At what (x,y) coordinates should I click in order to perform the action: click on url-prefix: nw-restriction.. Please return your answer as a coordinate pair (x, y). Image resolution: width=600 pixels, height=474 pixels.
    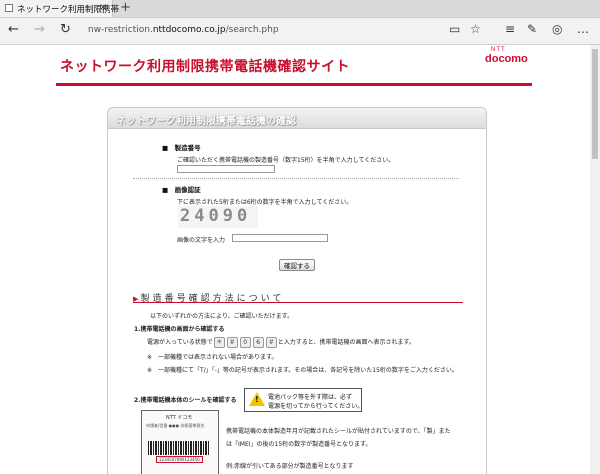
    Looking at the image, I should click on (120, 30).